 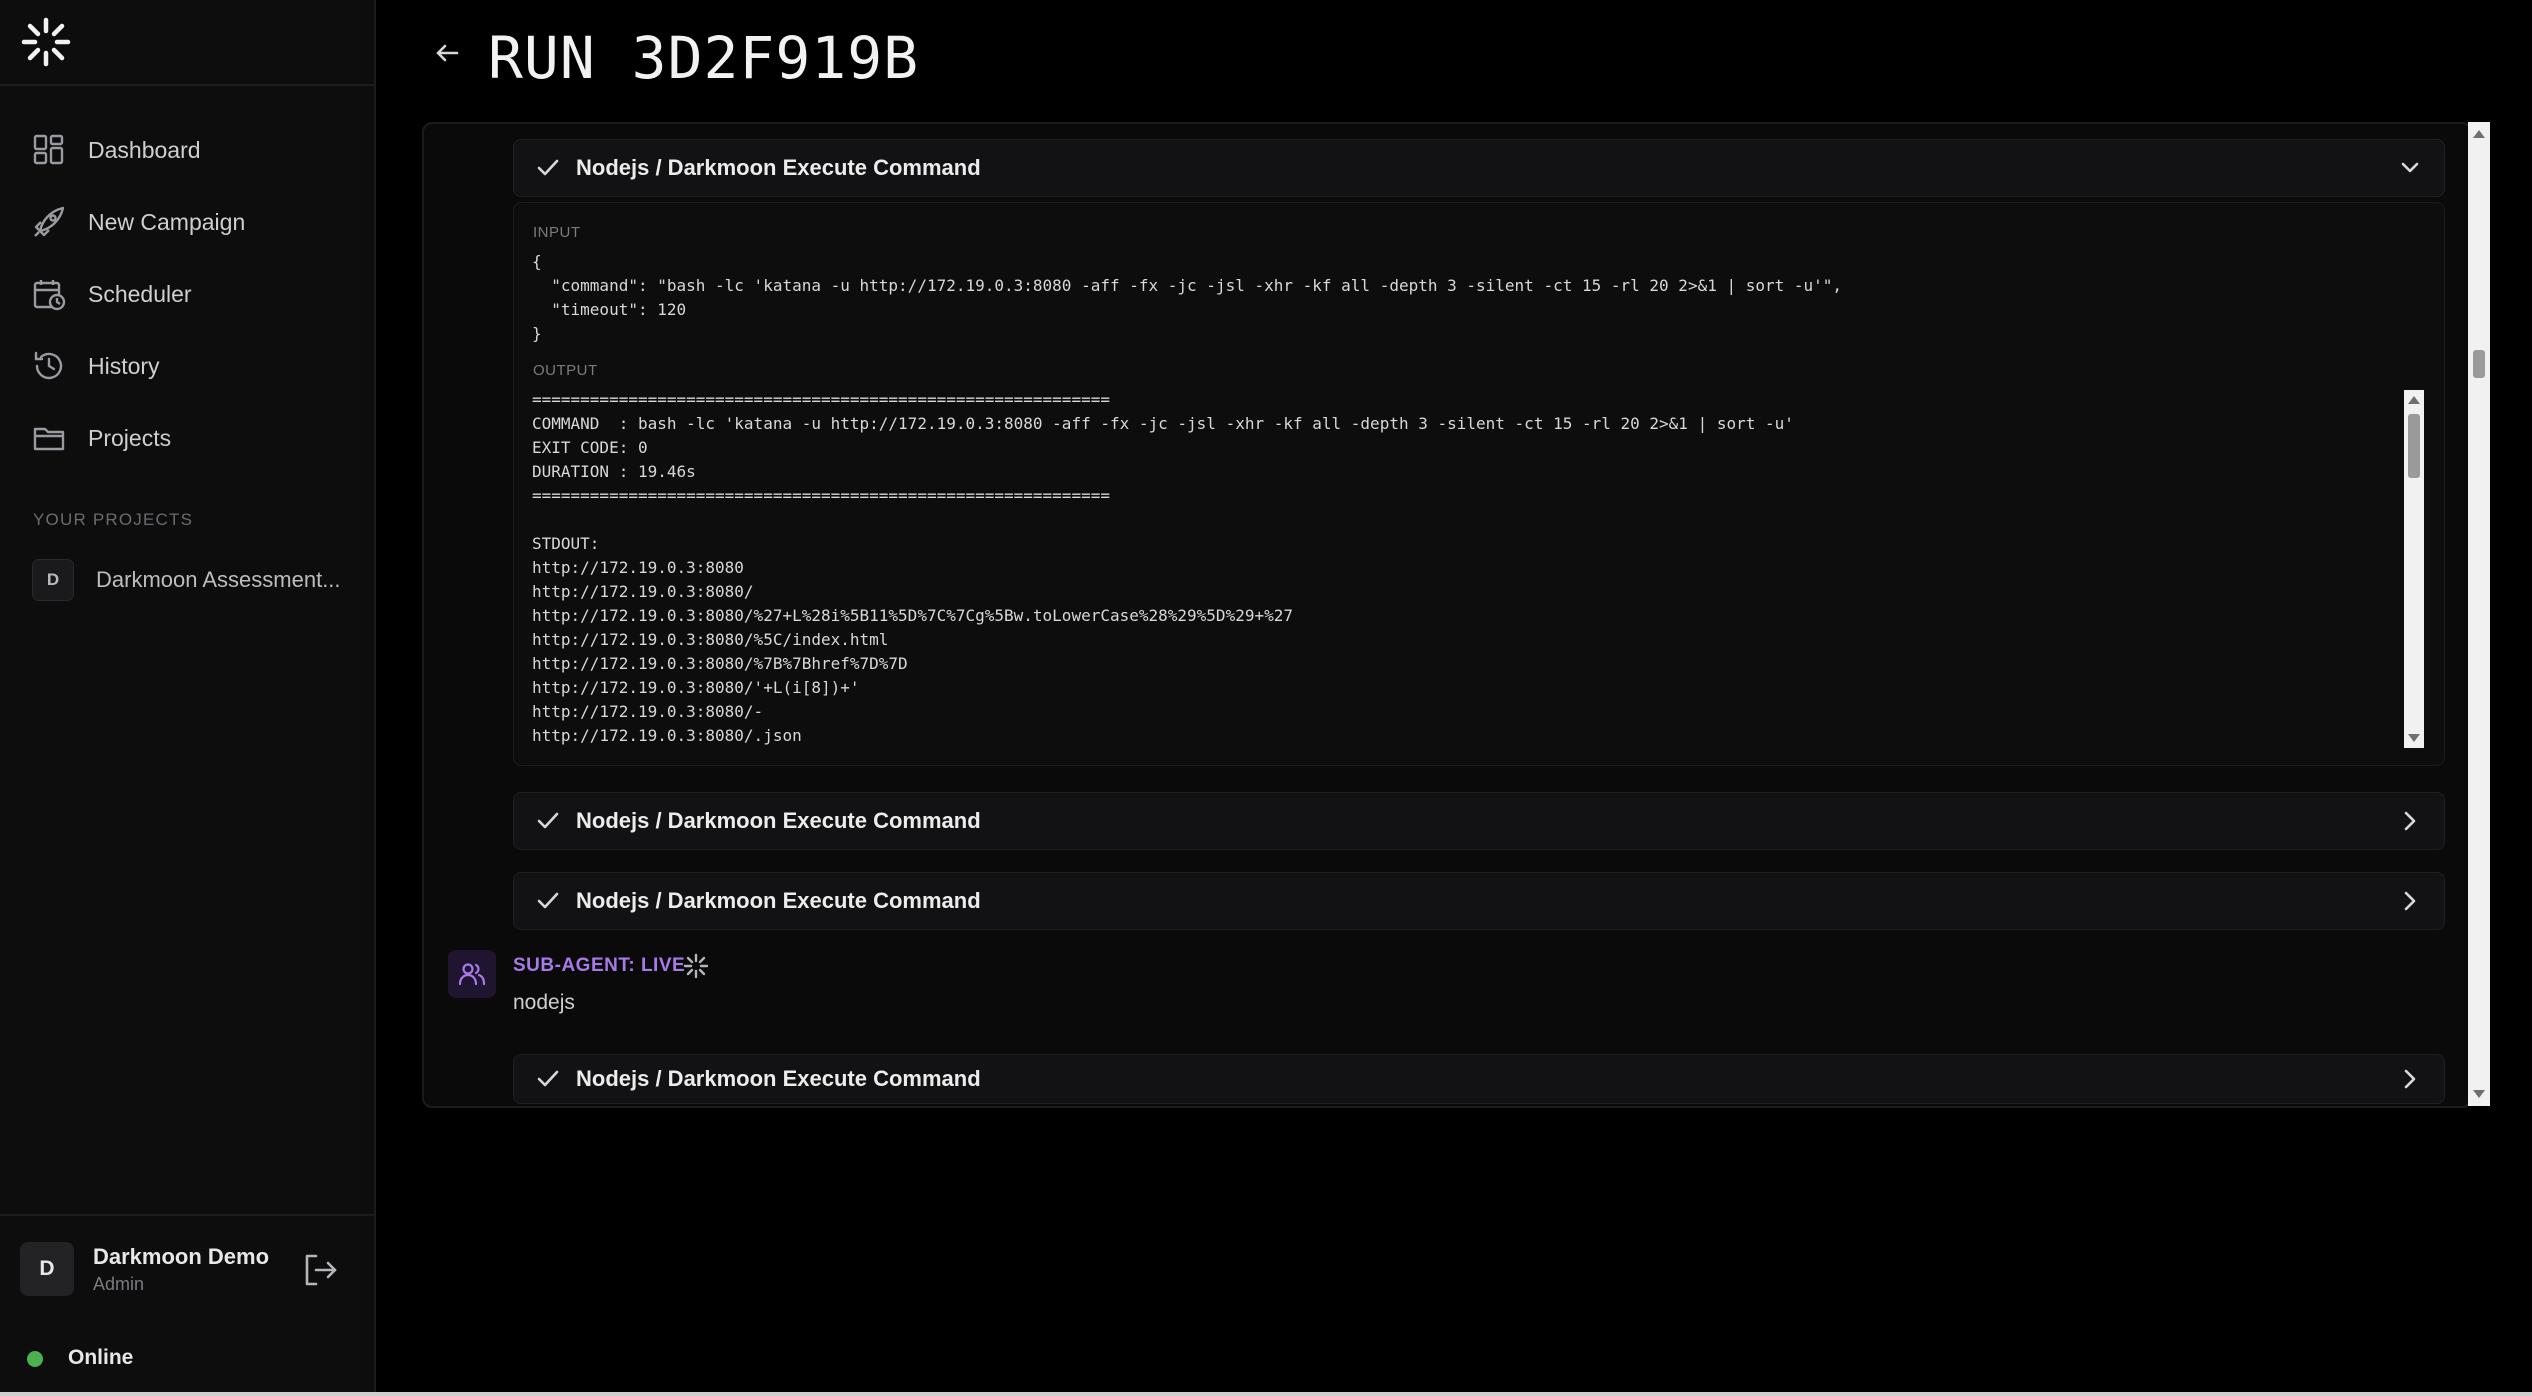 I want to click on status-label: Online, so click(x=101, y=1357).